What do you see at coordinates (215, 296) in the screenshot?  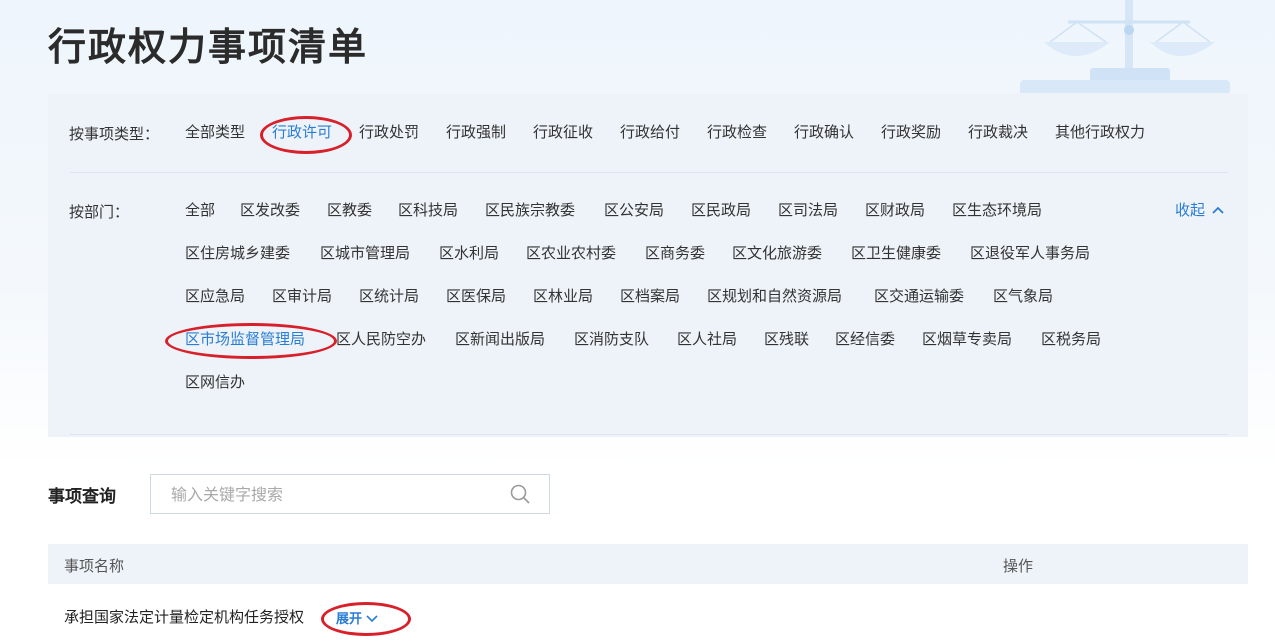 I see `dept-filter-item: 区应急局` at bounding box center [215, 296].